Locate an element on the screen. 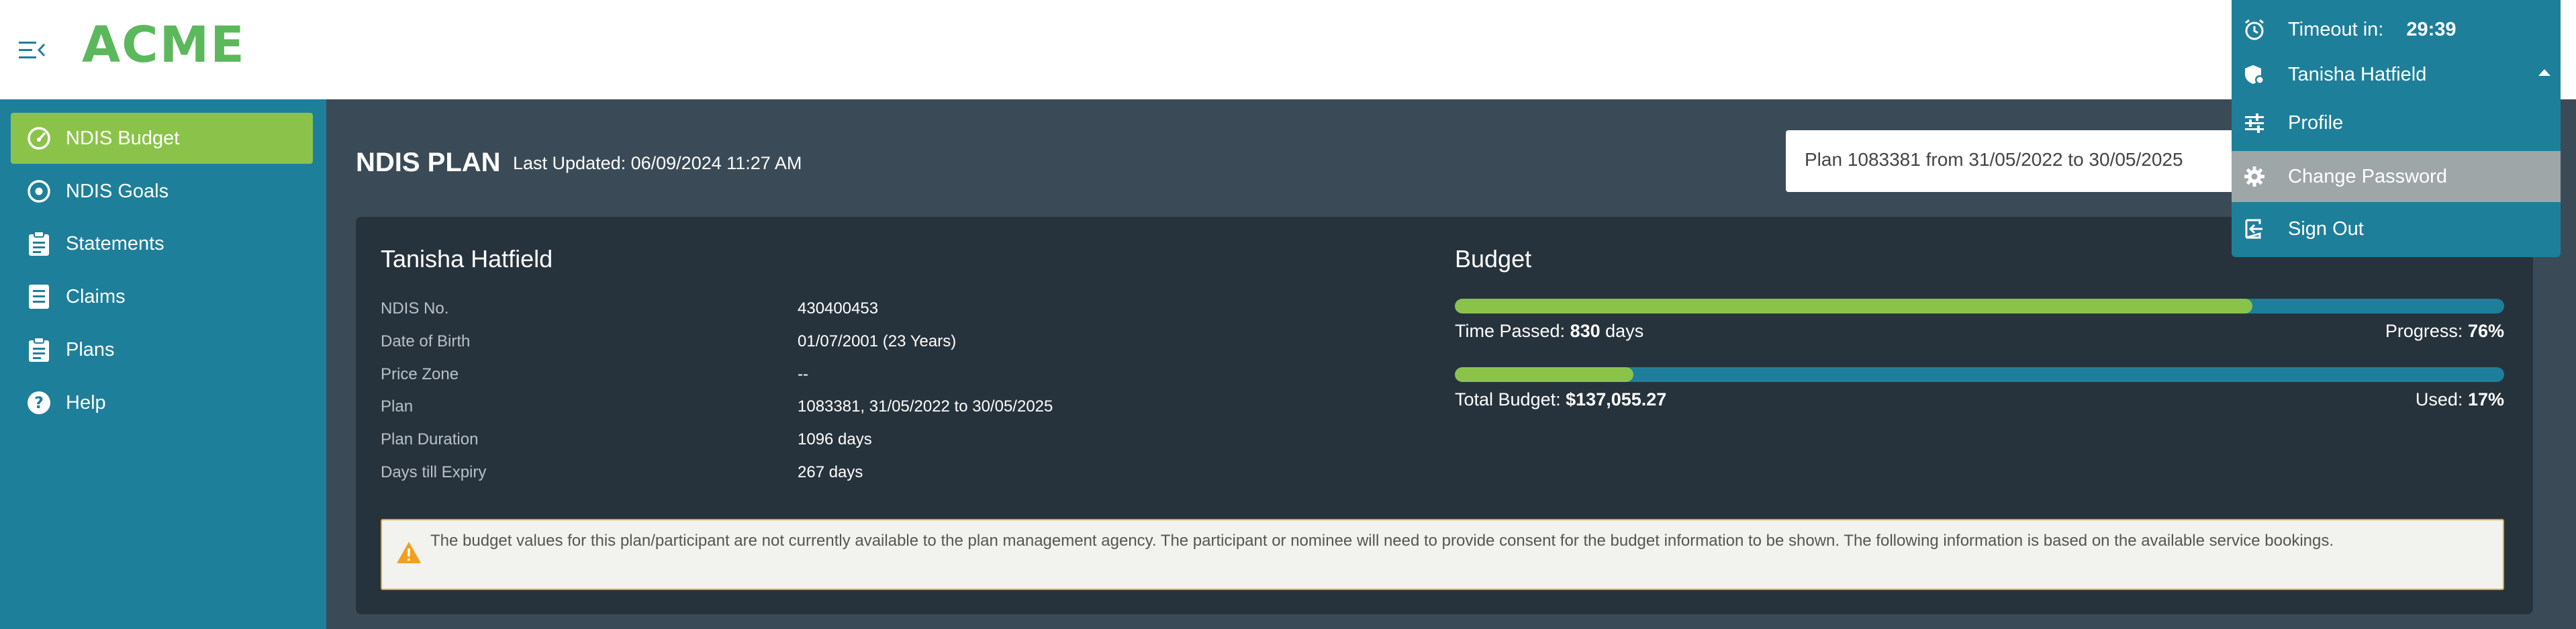 The width and height of the screenshot is (2576, 629). time-passed-text: Time Passed: 830 days is located at coordinates (1549, 331).